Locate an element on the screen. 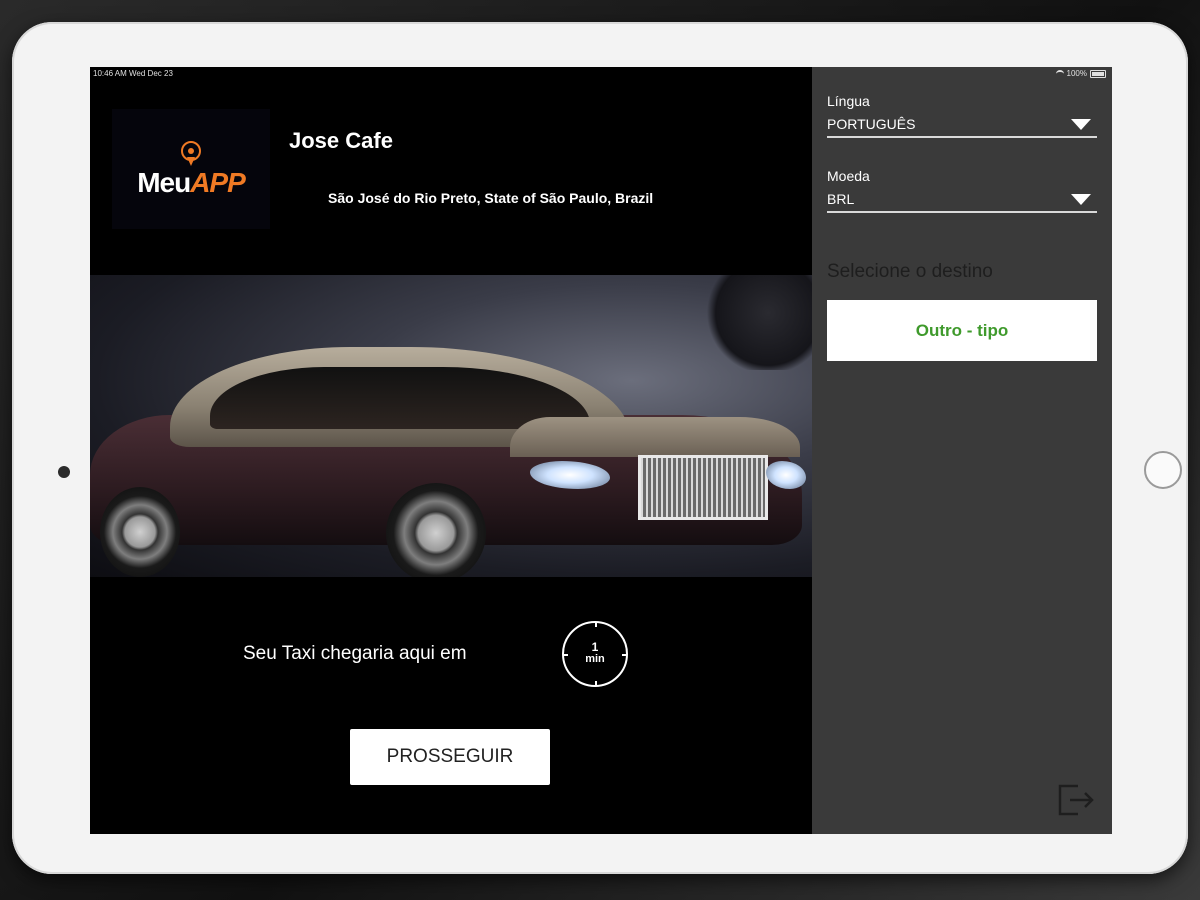 Image resolution: width=1200 pixels, height=900 pixels. car-wheel-rear is located at coordinates (140, 532).